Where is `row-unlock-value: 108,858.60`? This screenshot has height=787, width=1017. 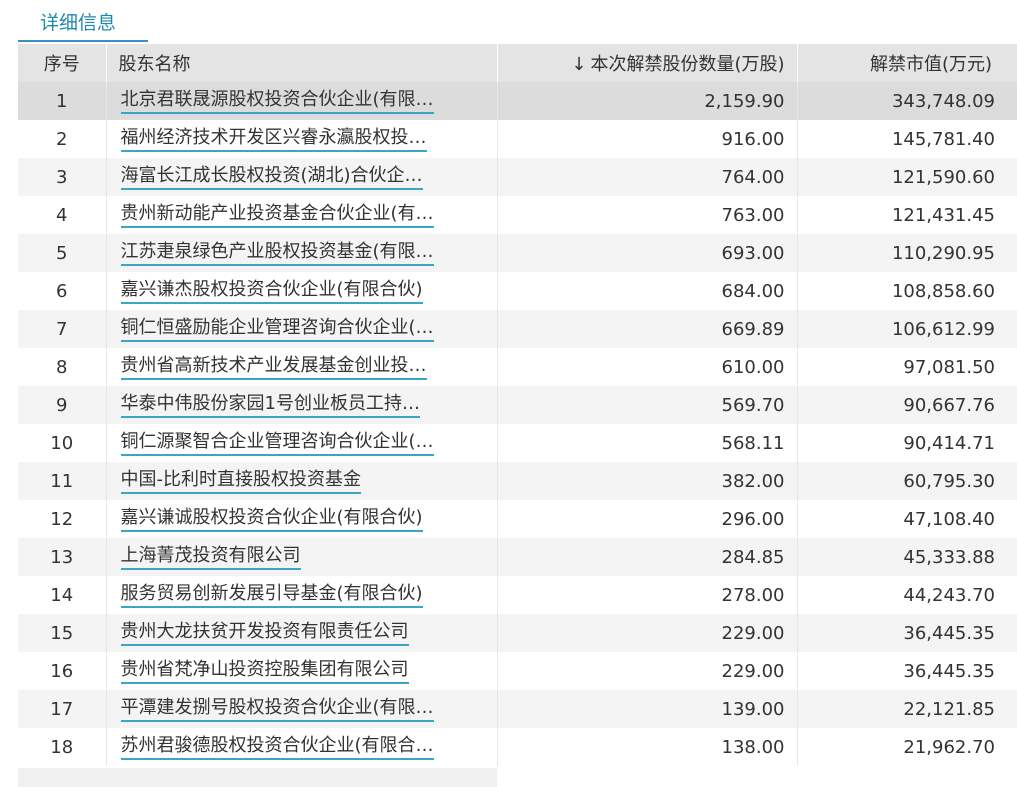
row-unlock-value: 108,858.60 is located at coordinates (907, 291).